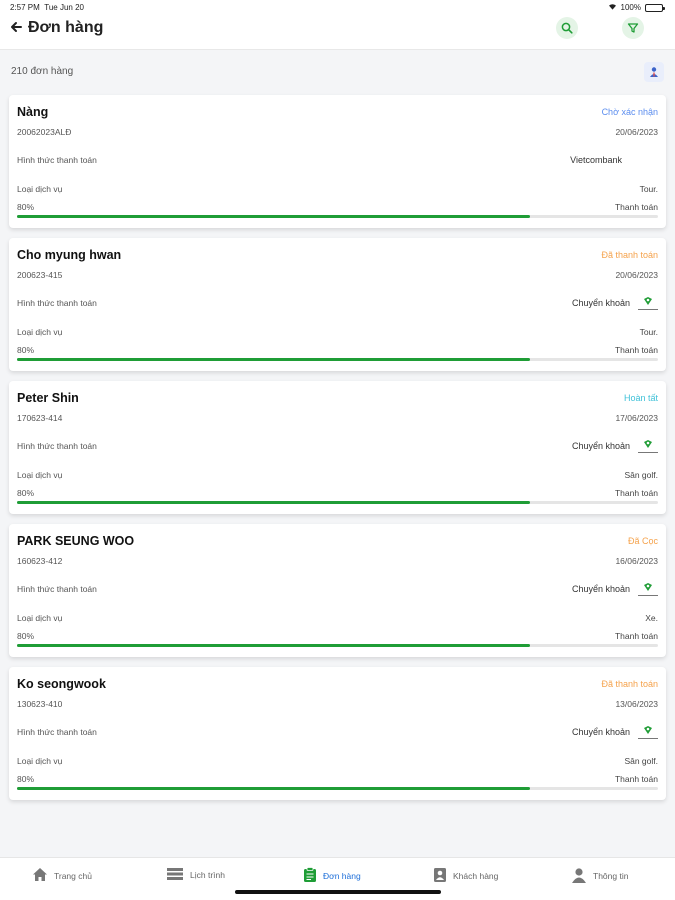  Describe the element at coordinates (337, 71) in the screenshot. I see `summary-row: 210 đơn hàng` at that location.